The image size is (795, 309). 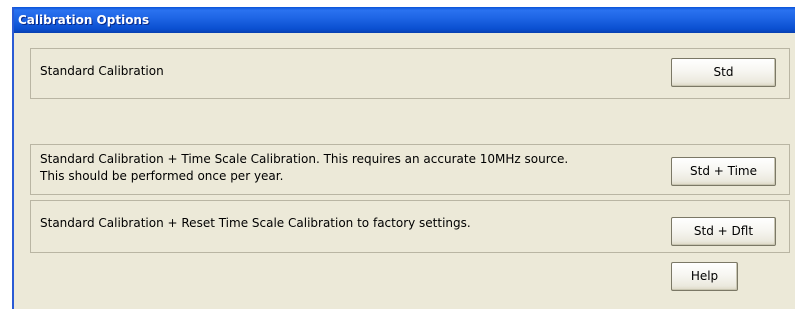 What do you see at coordinates (704, 276) in the screenshot?
I see `help-button: Help` at bounding box center [704, 276].